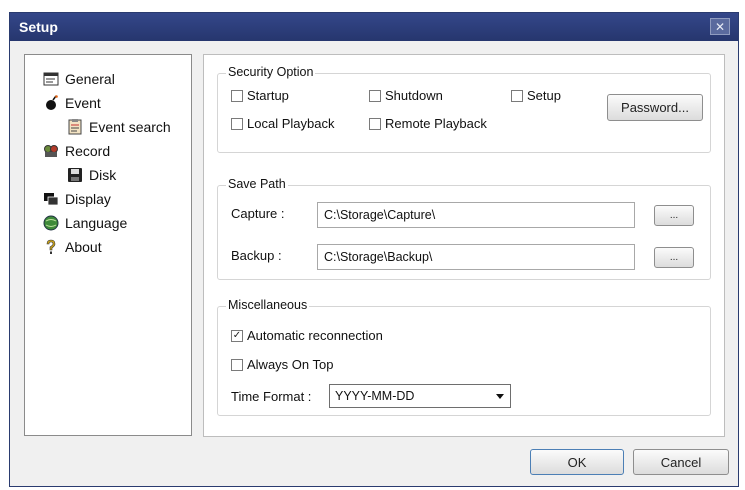  Describe the element at coordinates (500, 396) in the screenshot. I see `chevron-down-icon` at that location.